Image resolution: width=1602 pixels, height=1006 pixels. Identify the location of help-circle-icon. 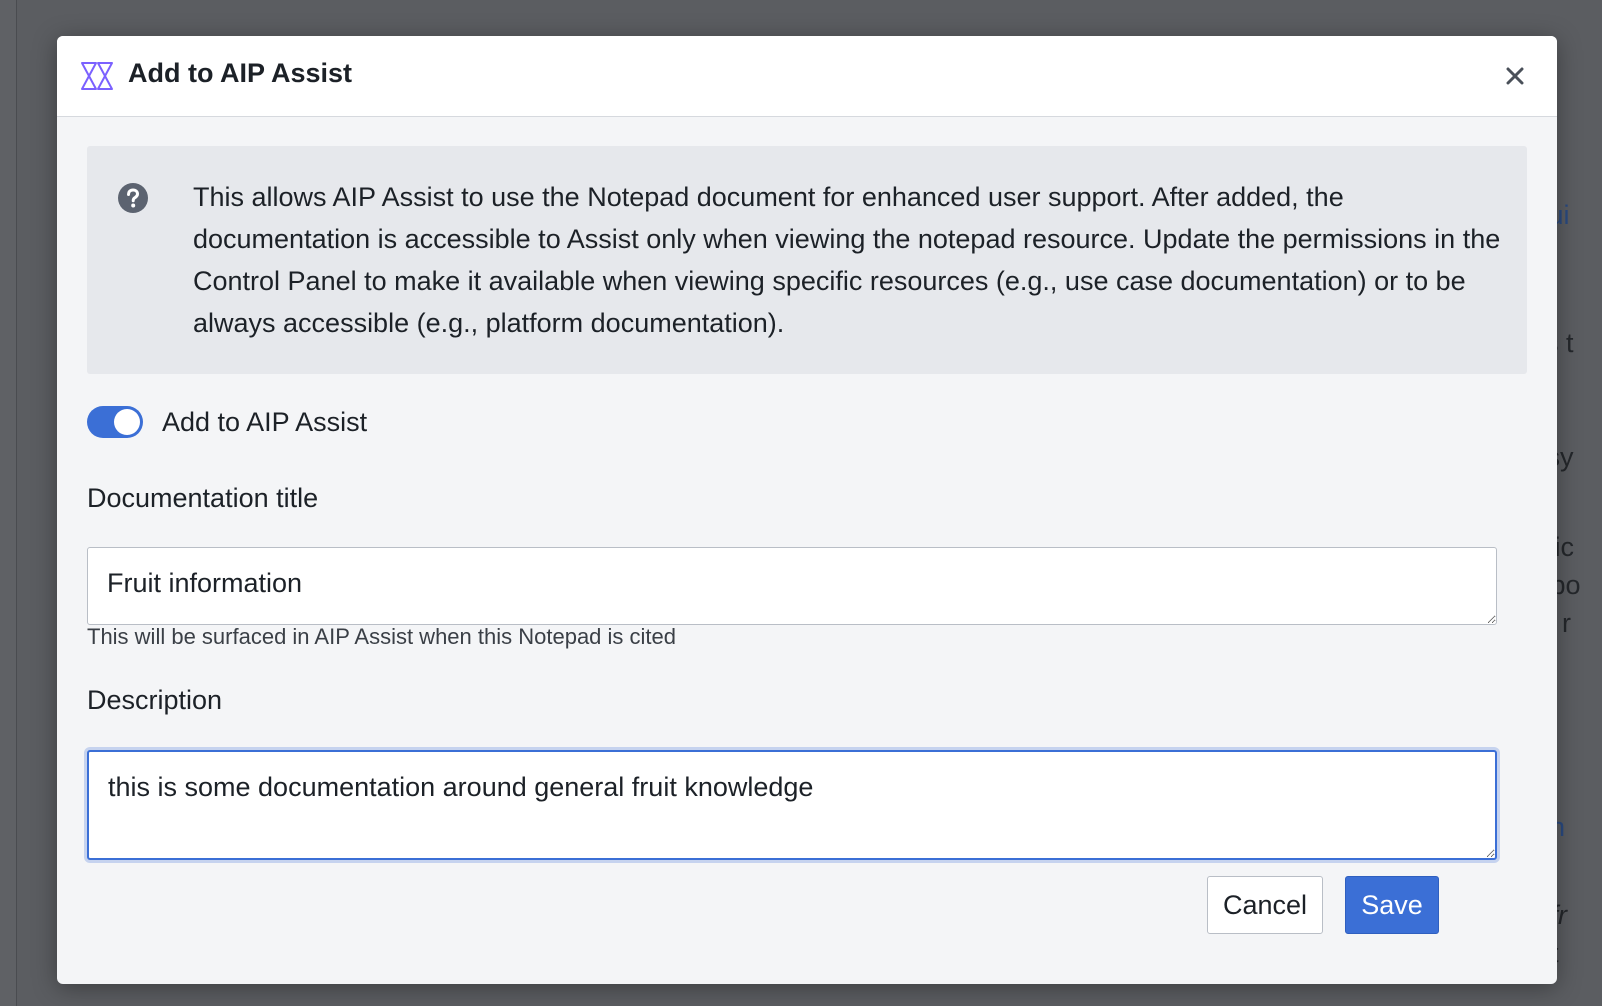
(133, 198).